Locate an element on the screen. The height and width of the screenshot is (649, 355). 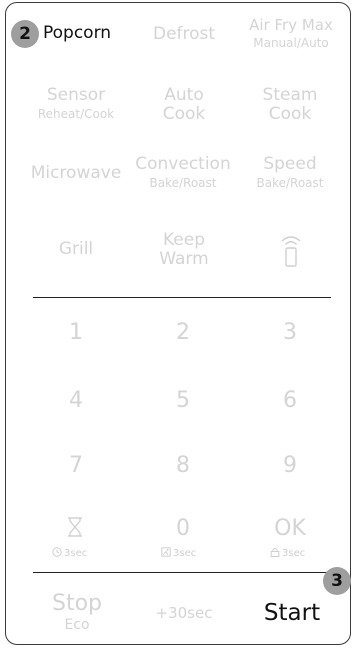
hourglass-icon is located at coordinates (75, 527).